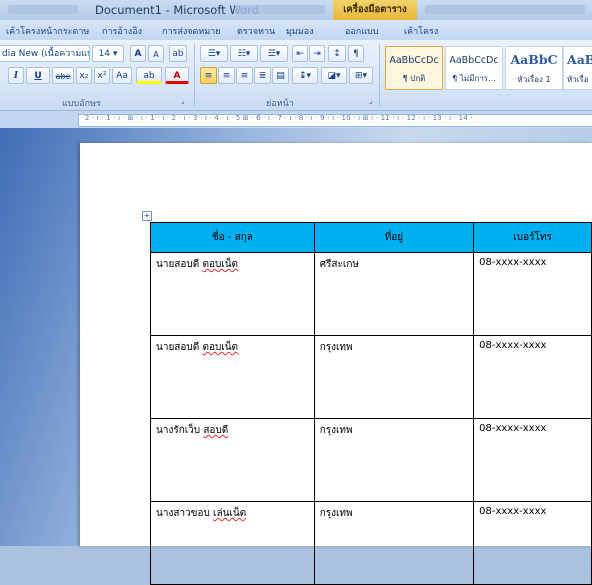 Image resolution: width=592 pixels, height=585 pixels. I want to click on shading-button: ◪▾, so click(334, 75).